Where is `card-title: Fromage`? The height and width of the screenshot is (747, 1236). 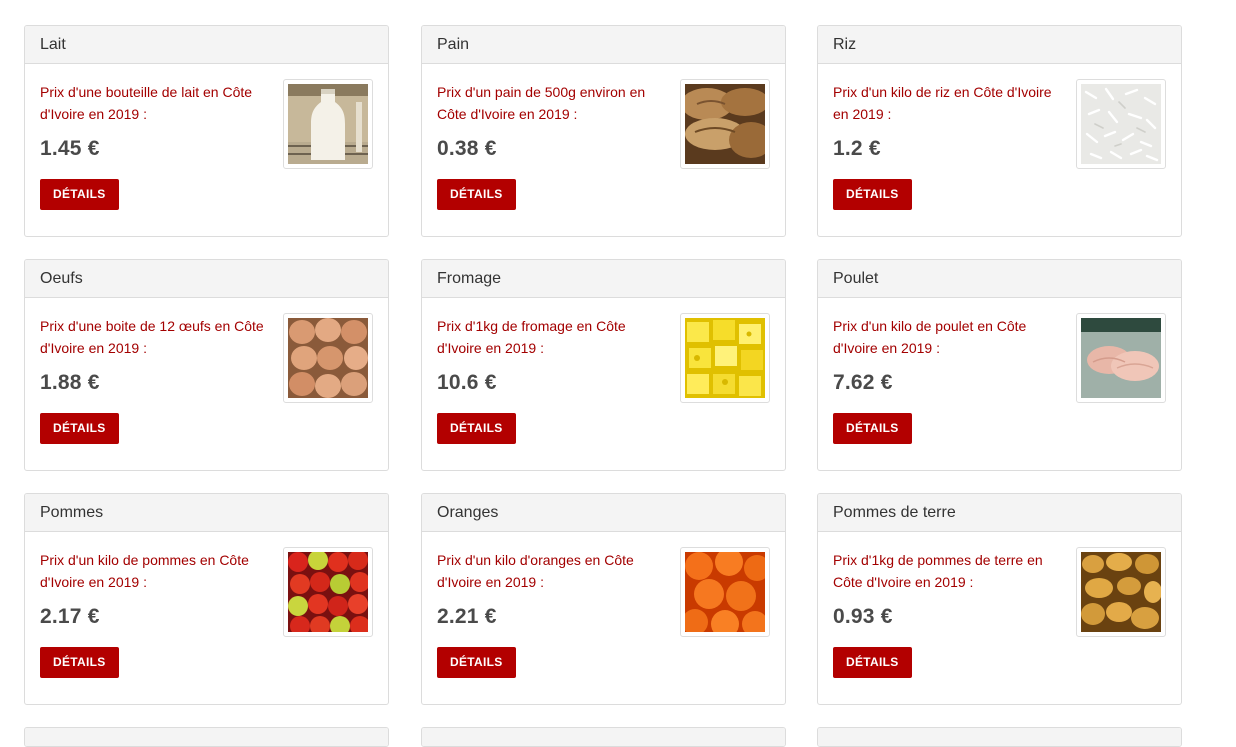
card-title: Fromage is located at coordinates (603, 279).